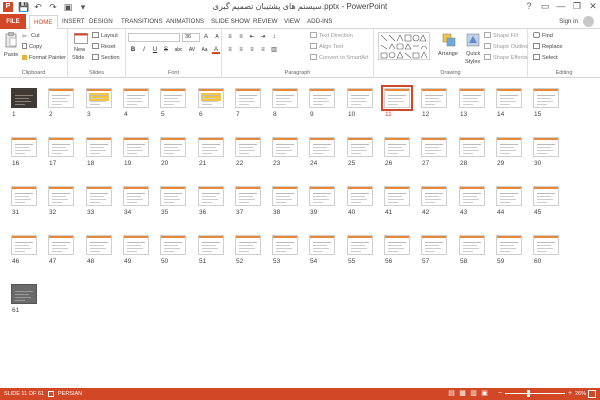 The width and height of the screenshot is (600, 400). I want to click on ribbon-display-icon: ▭, so click(545, 6).